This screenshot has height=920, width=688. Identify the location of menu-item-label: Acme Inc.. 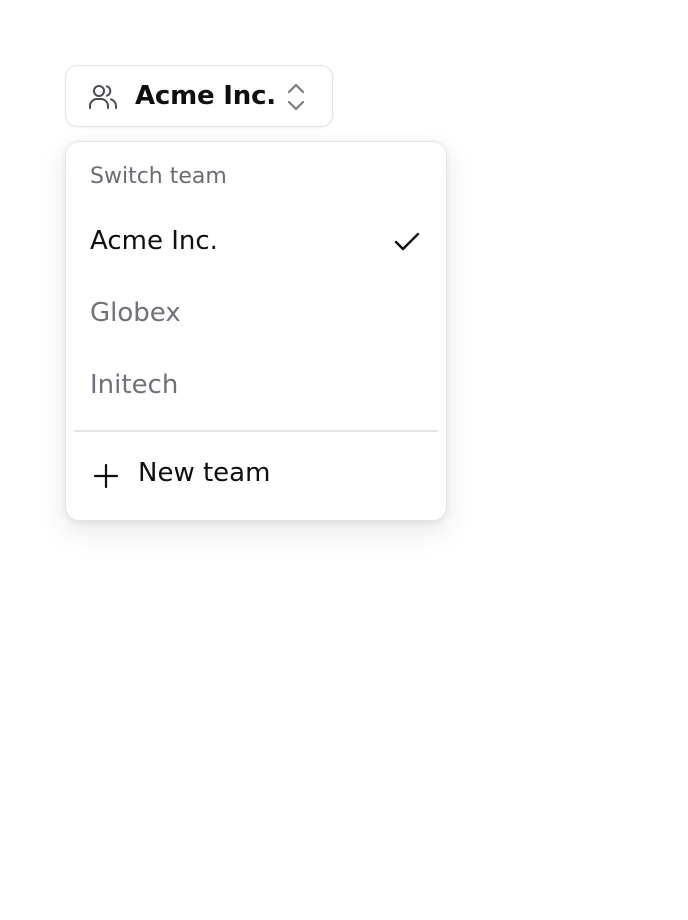
(154, 241).